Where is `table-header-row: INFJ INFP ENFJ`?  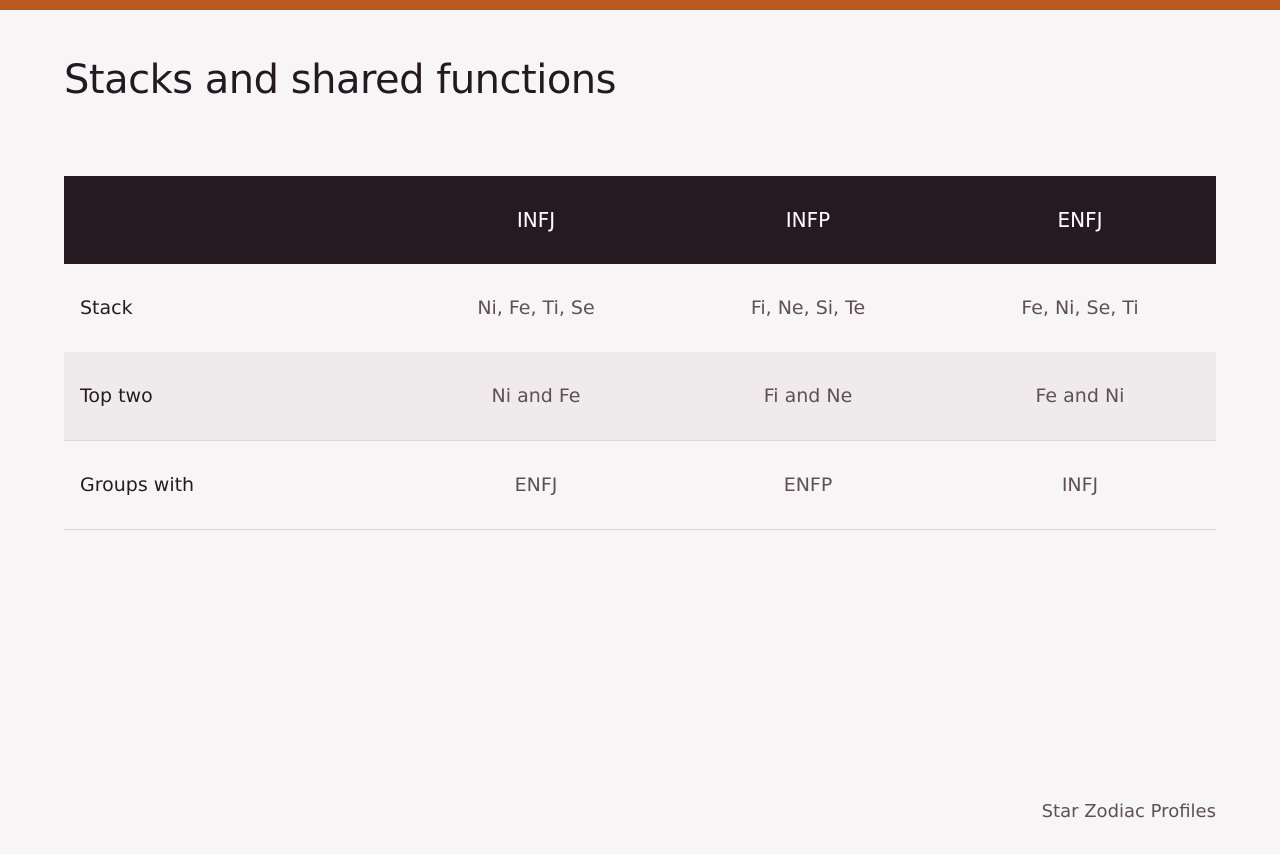
table-header-row: INFJ INFP ENFJ is located at coordinates (640, 220).